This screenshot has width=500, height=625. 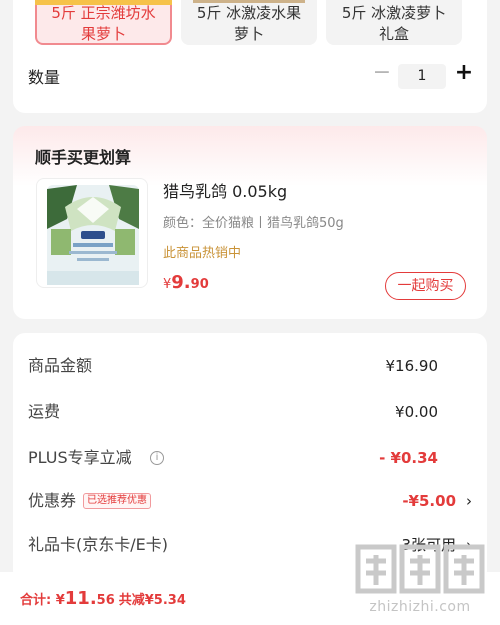 What do you see at coordinates (420, 607) in the screenshot?
I see `watermark-text: zhizhizhi.com` at bounding box center [420, 607].